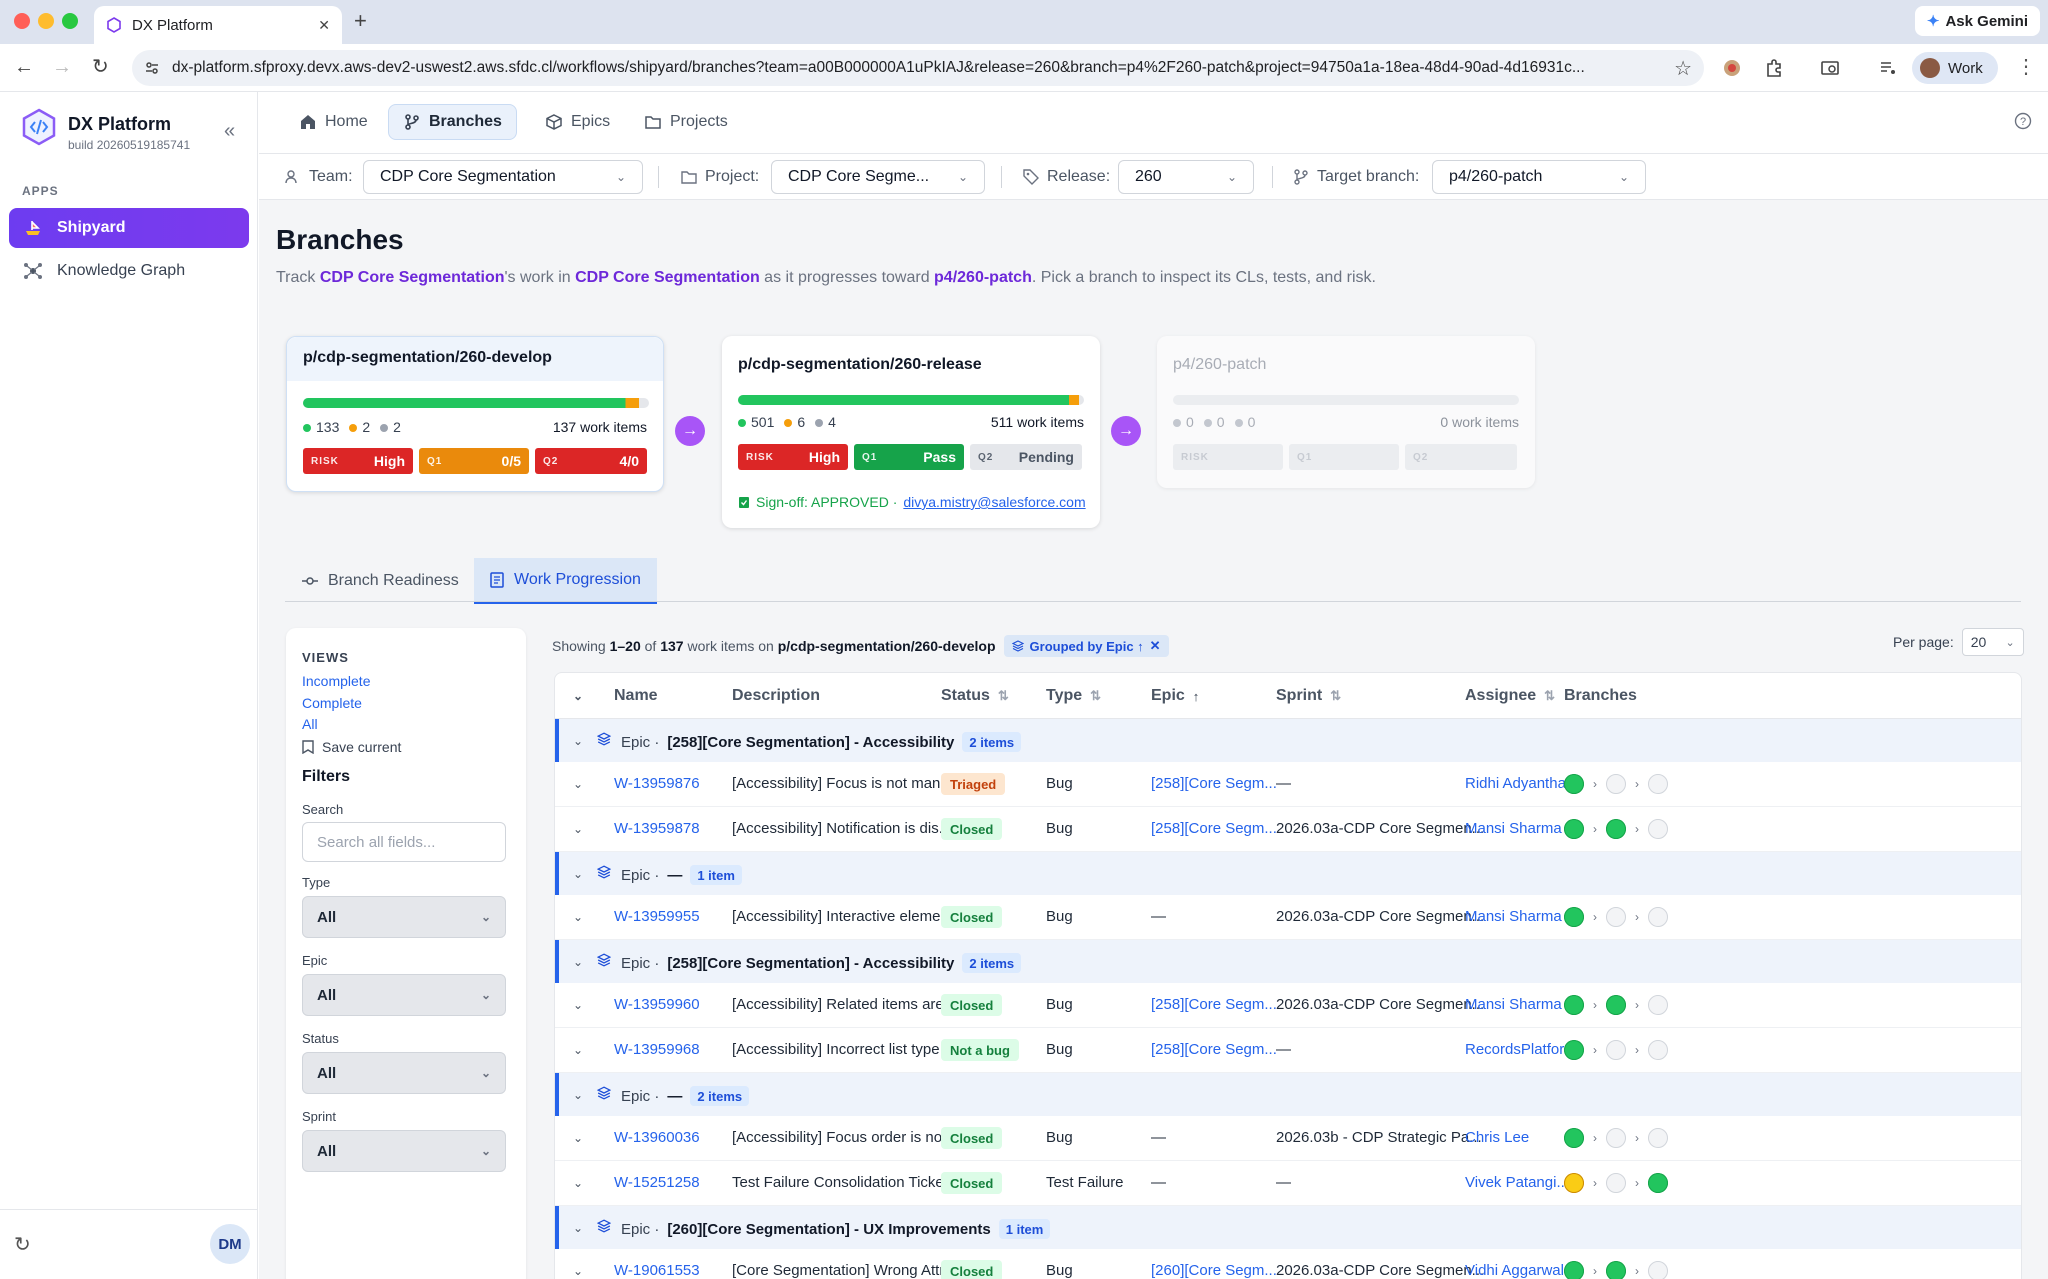 This screenshot has width=2048, height=1279. I want to click on tab-epics: Epics, so click(577, 122).